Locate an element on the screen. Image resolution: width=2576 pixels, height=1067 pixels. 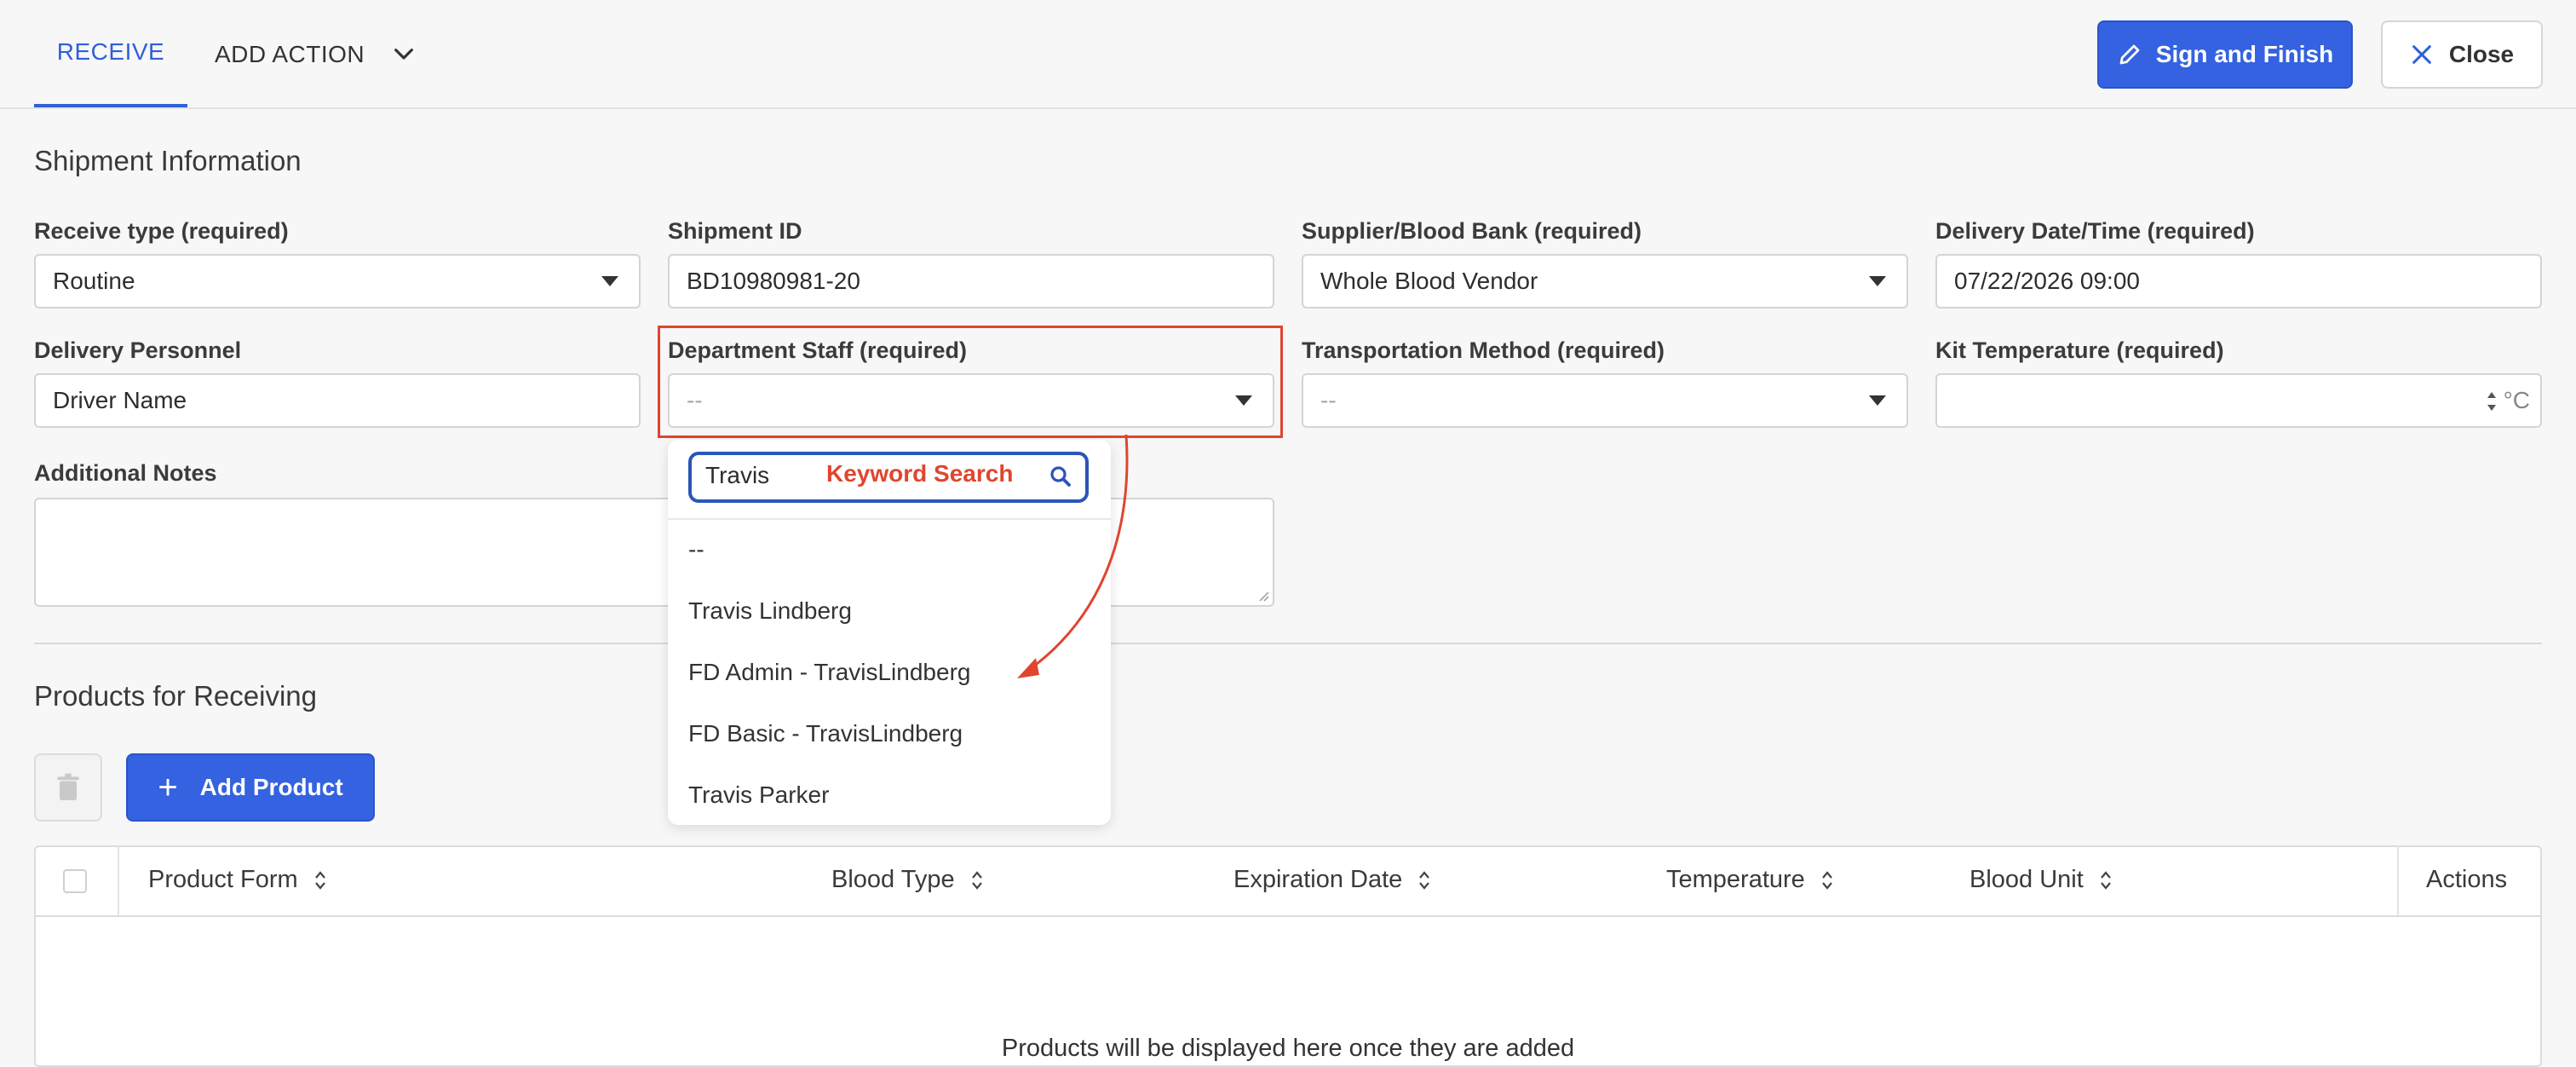
column-label: Blood Unit is located at coordinates (2027, 879).